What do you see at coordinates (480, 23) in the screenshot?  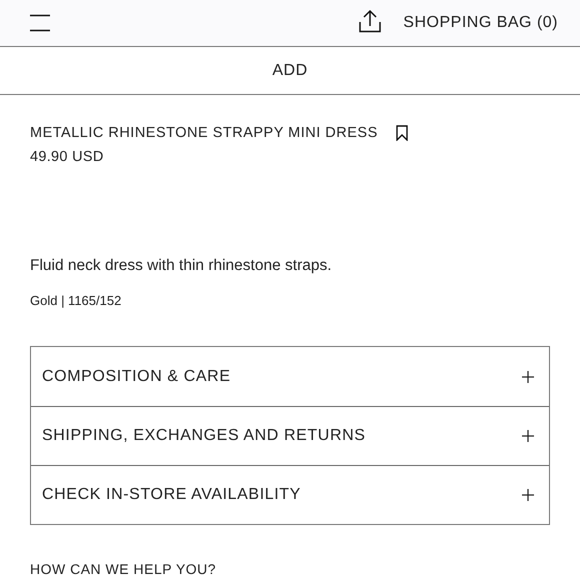 I see `shopping-bag-link: SHOPPING BAG (0)` at bounding box center [480, 23].